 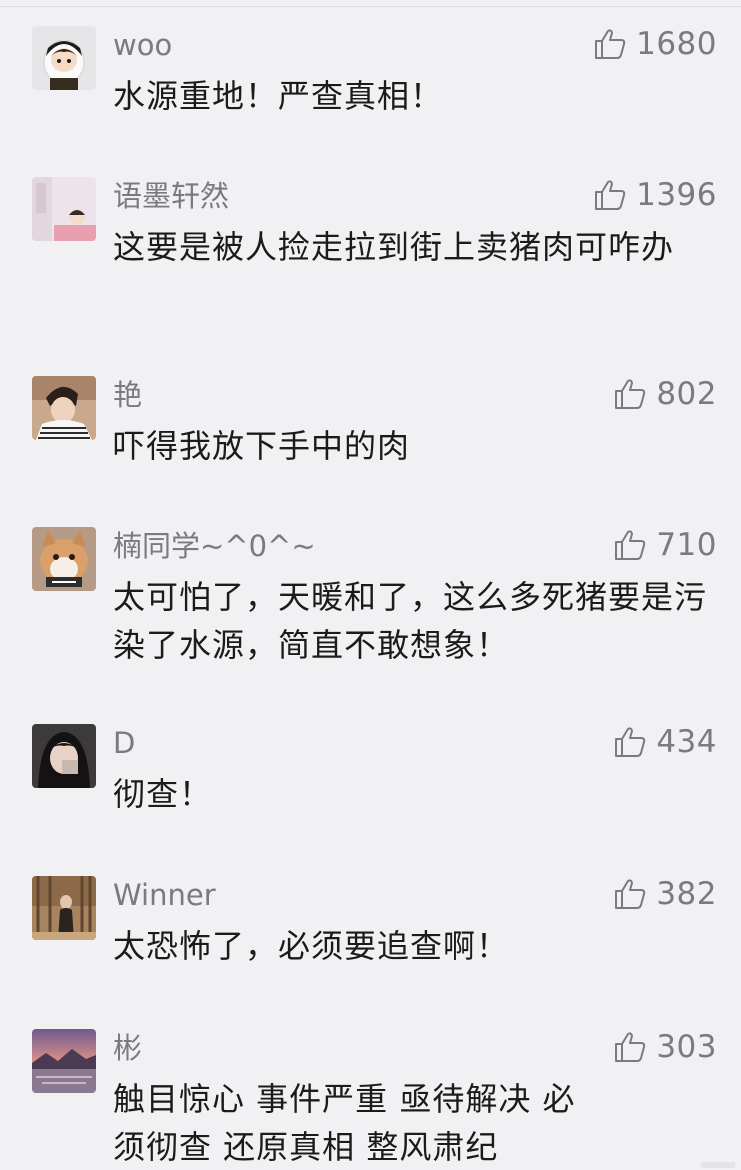 I want to click on like-button: 1396, so click(x=655, y=195).